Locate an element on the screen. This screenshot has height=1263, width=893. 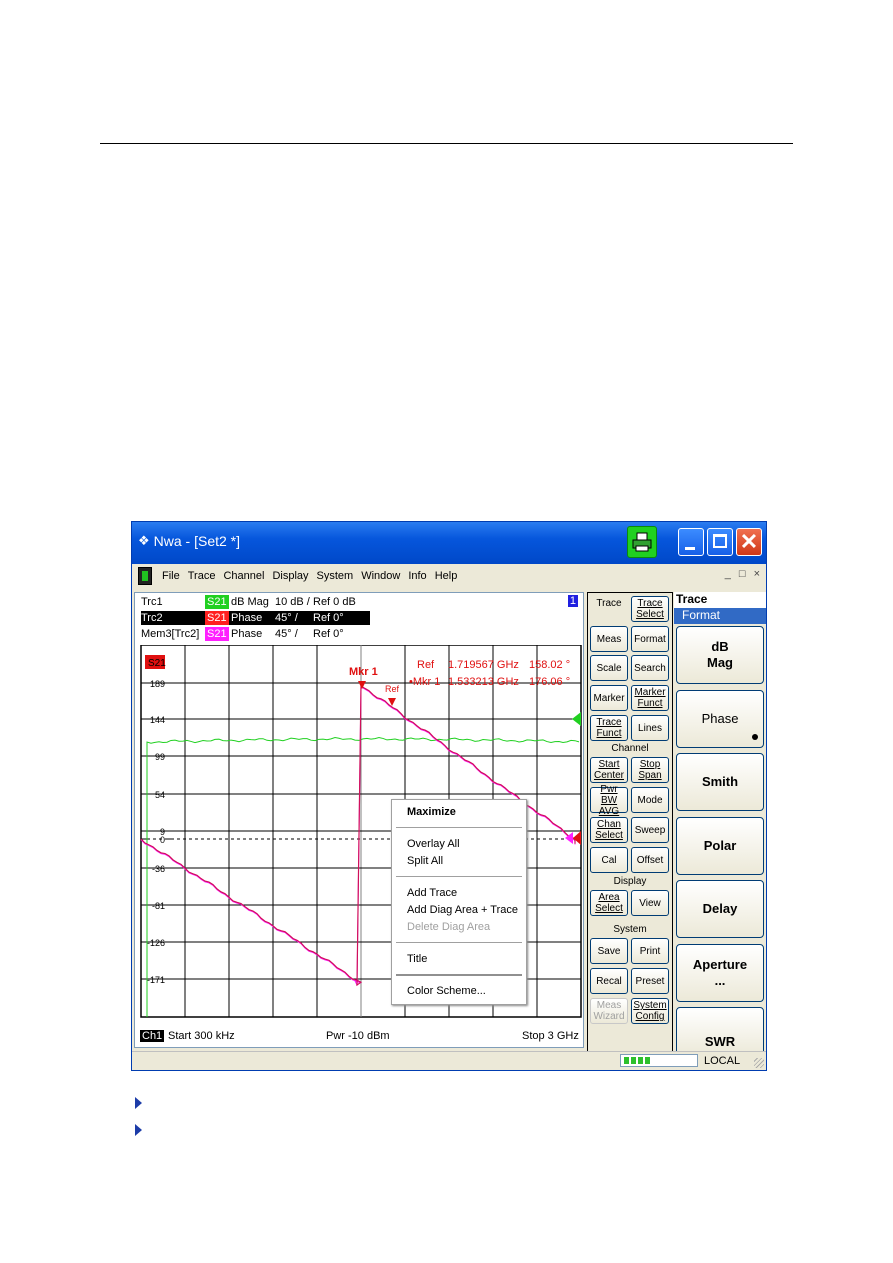
mode-button: Mode is located at coordinates (650, 800).